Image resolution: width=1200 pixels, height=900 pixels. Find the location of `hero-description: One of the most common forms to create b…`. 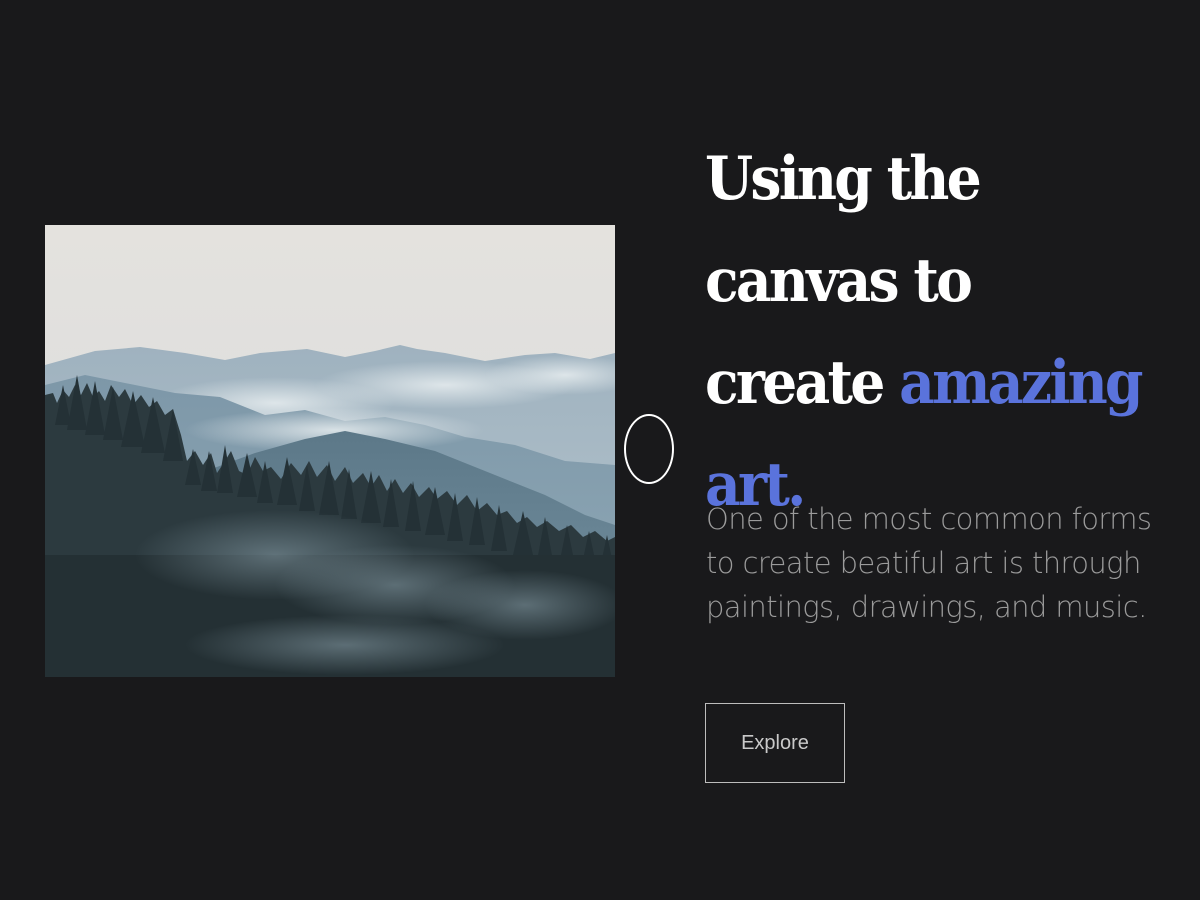

hero-description: One of the most common forms to create b… is located at coordinates (929, 563).